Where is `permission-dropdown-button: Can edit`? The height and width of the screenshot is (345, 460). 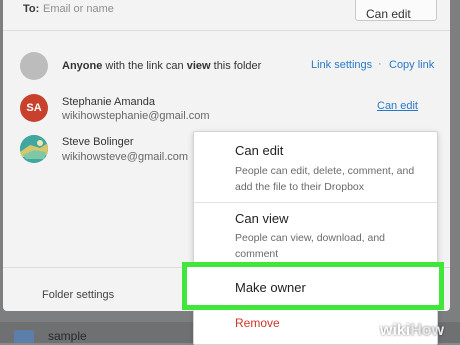
permission-dropdown-button: Can edit is located at coordinates (396, 10).